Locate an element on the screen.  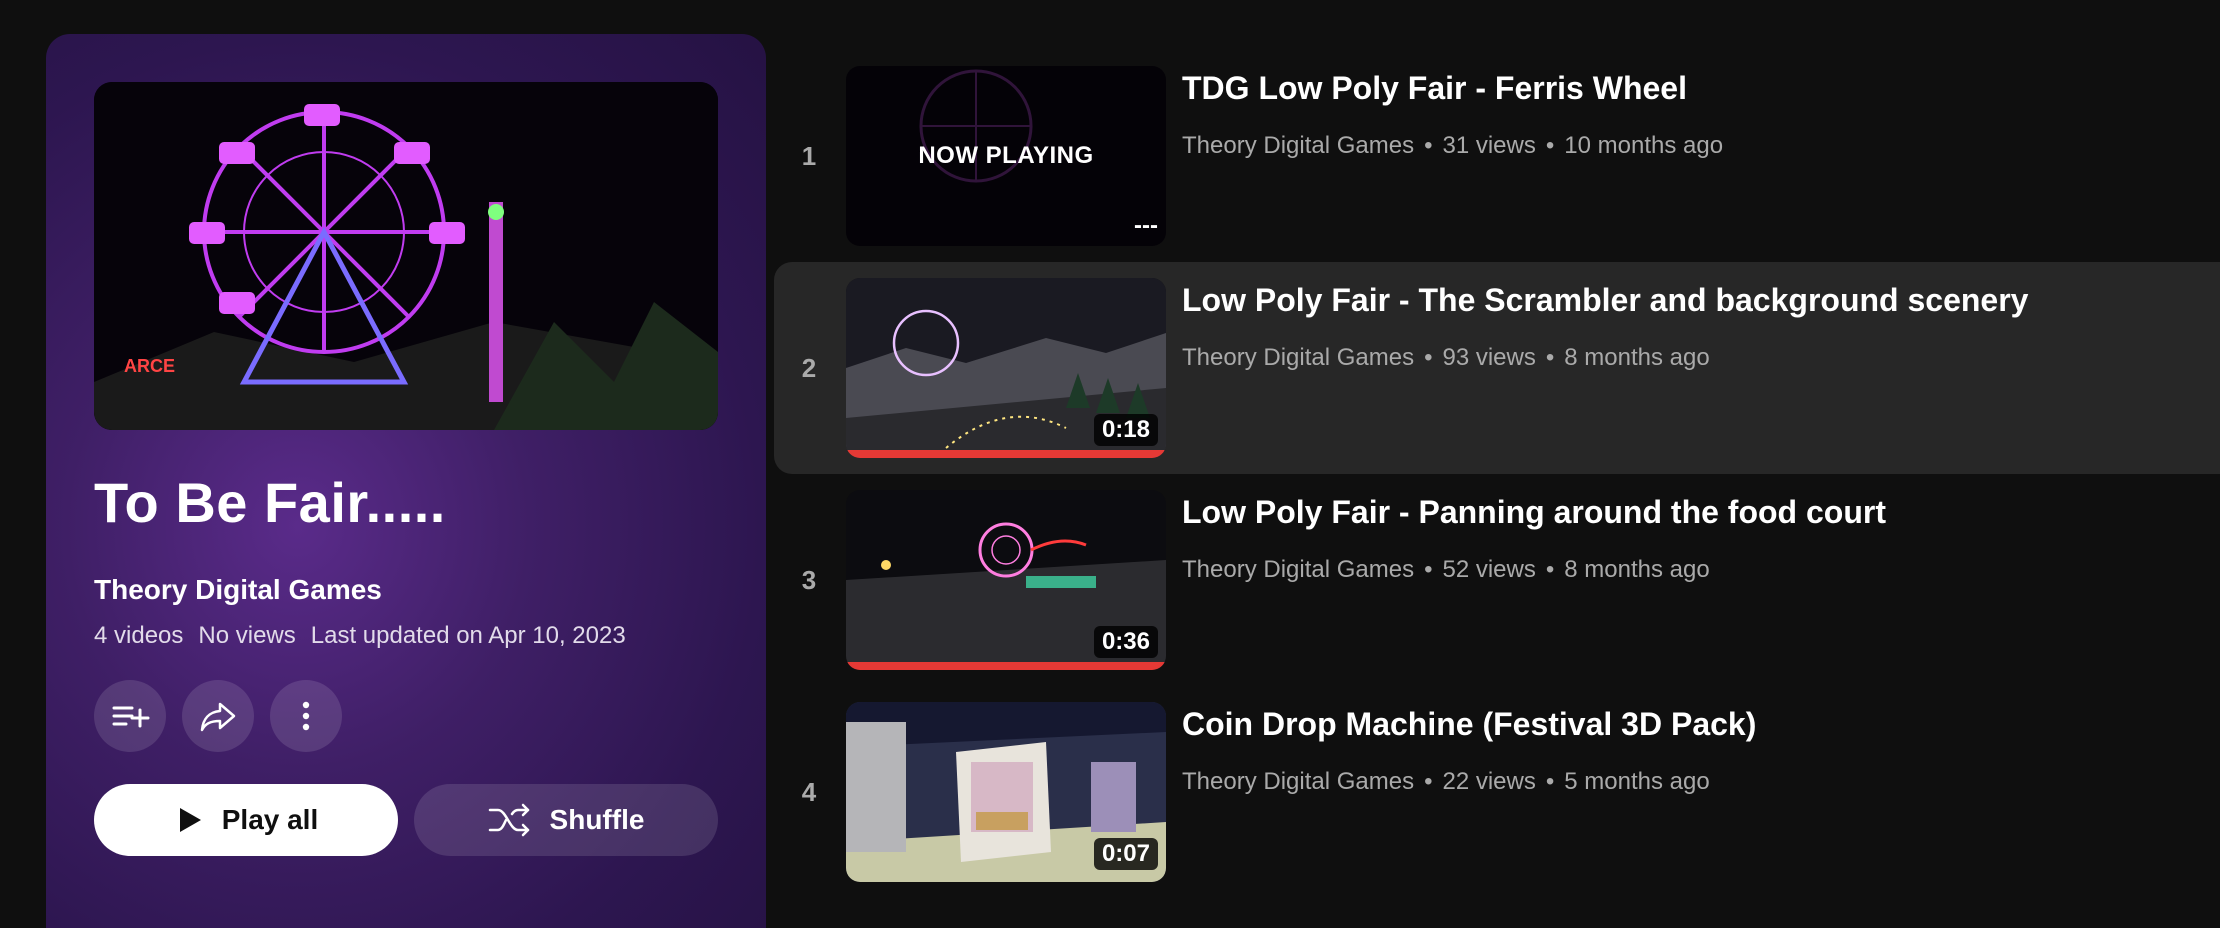
video-title: TDG Low Poly Fair - Ferris Wheel is located at coordinates (1434, 88).